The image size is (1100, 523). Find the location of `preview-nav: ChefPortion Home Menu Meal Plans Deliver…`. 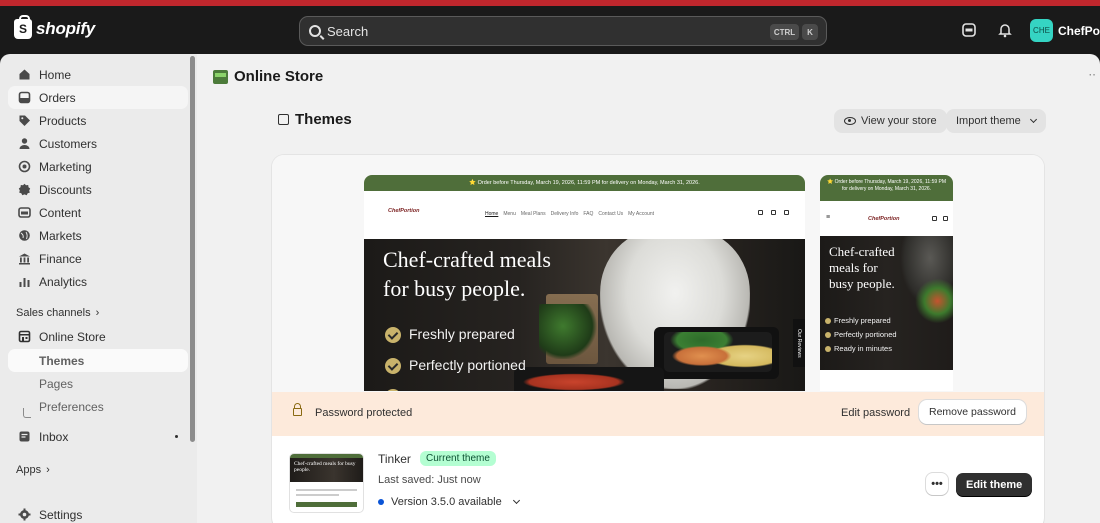

preview-nav: ChefPortion Home Menu Meal Plans Deliver… is located at coordinates (584, 215).